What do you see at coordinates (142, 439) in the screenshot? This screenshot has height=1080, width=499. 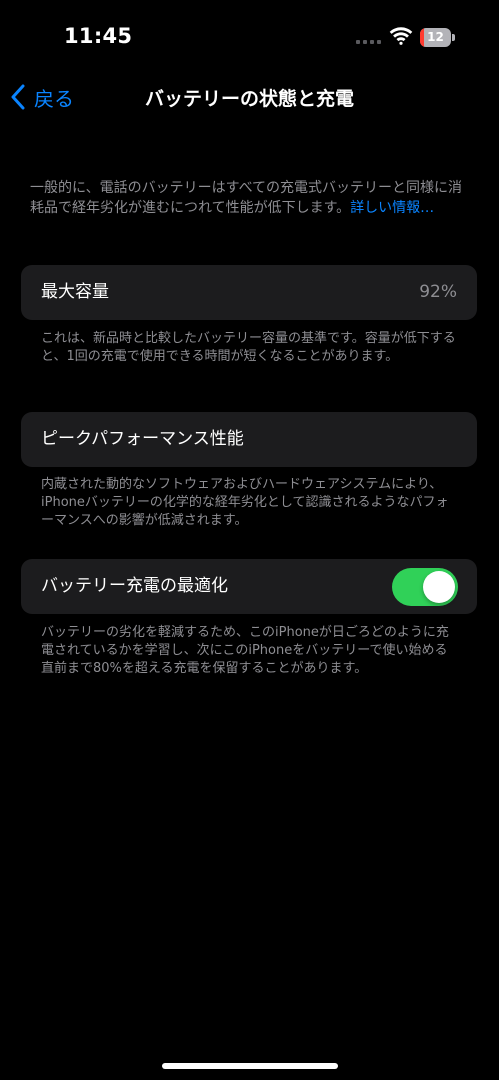 I see `peak-performance-label: ピークパフォーマンス性能` at bounding box center [142, 439].